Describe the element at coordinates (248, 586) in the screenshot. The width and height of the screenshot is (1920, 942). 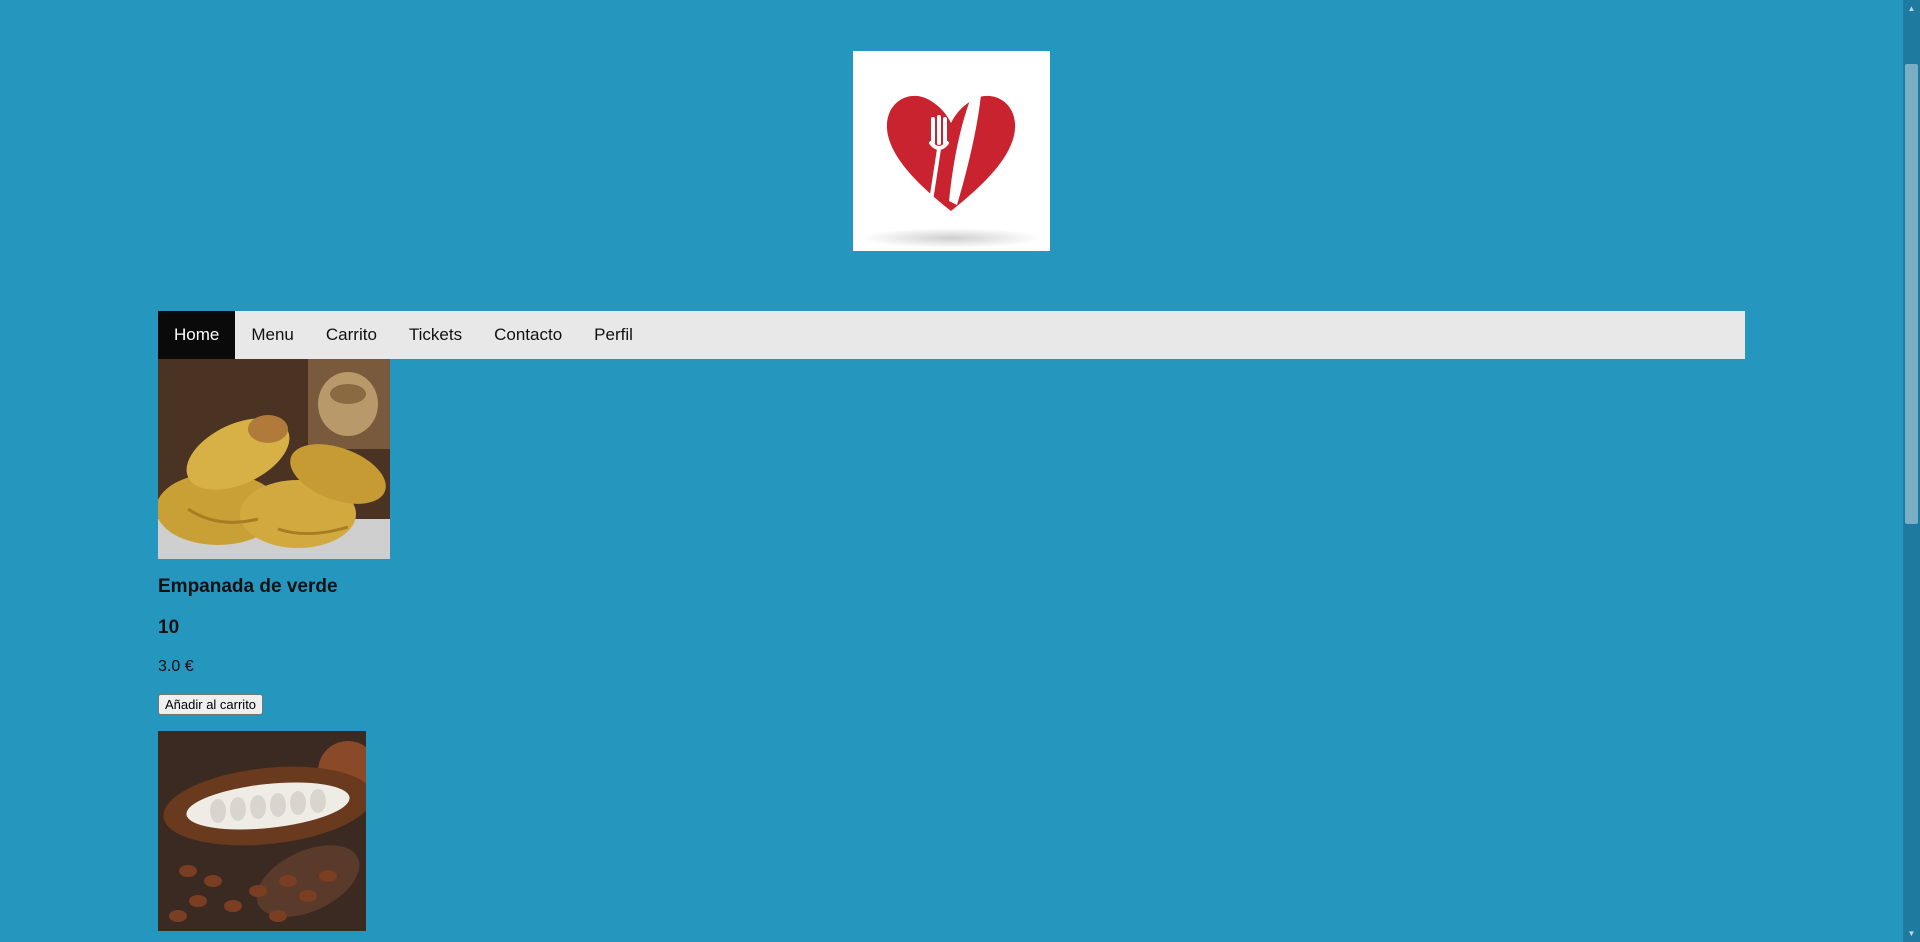
I see `product-name: Empanada de verde` at that location.